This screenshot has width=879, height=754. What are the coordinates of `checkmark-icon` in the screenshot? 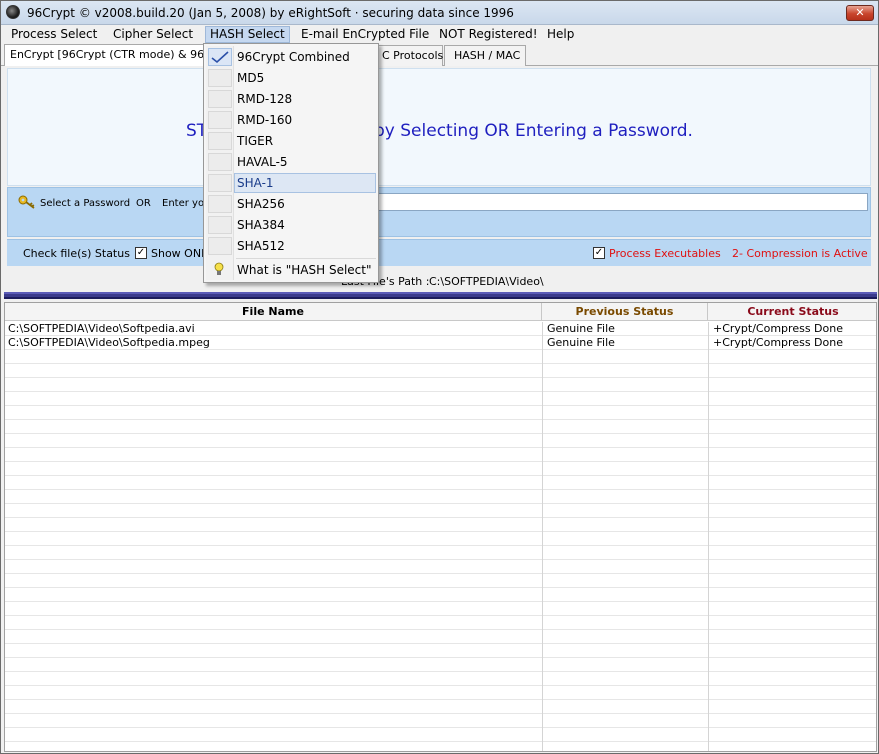 It's located at (220, 57).